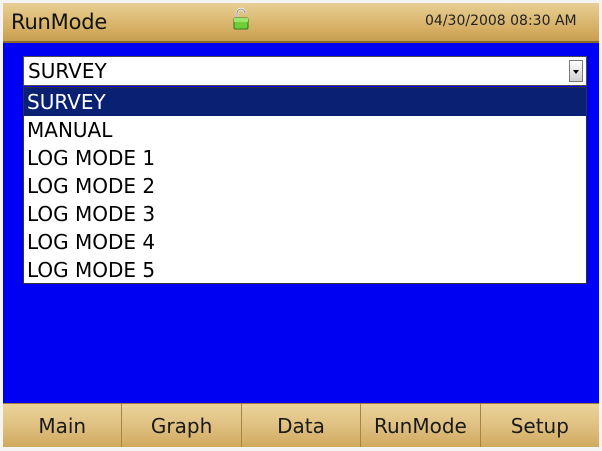 This screenshot has height=451, width=602. Describe the element at coordinates (305, 214) in the screenshot. I see `option-log-mode-3: LOG MODE 3` at that location.